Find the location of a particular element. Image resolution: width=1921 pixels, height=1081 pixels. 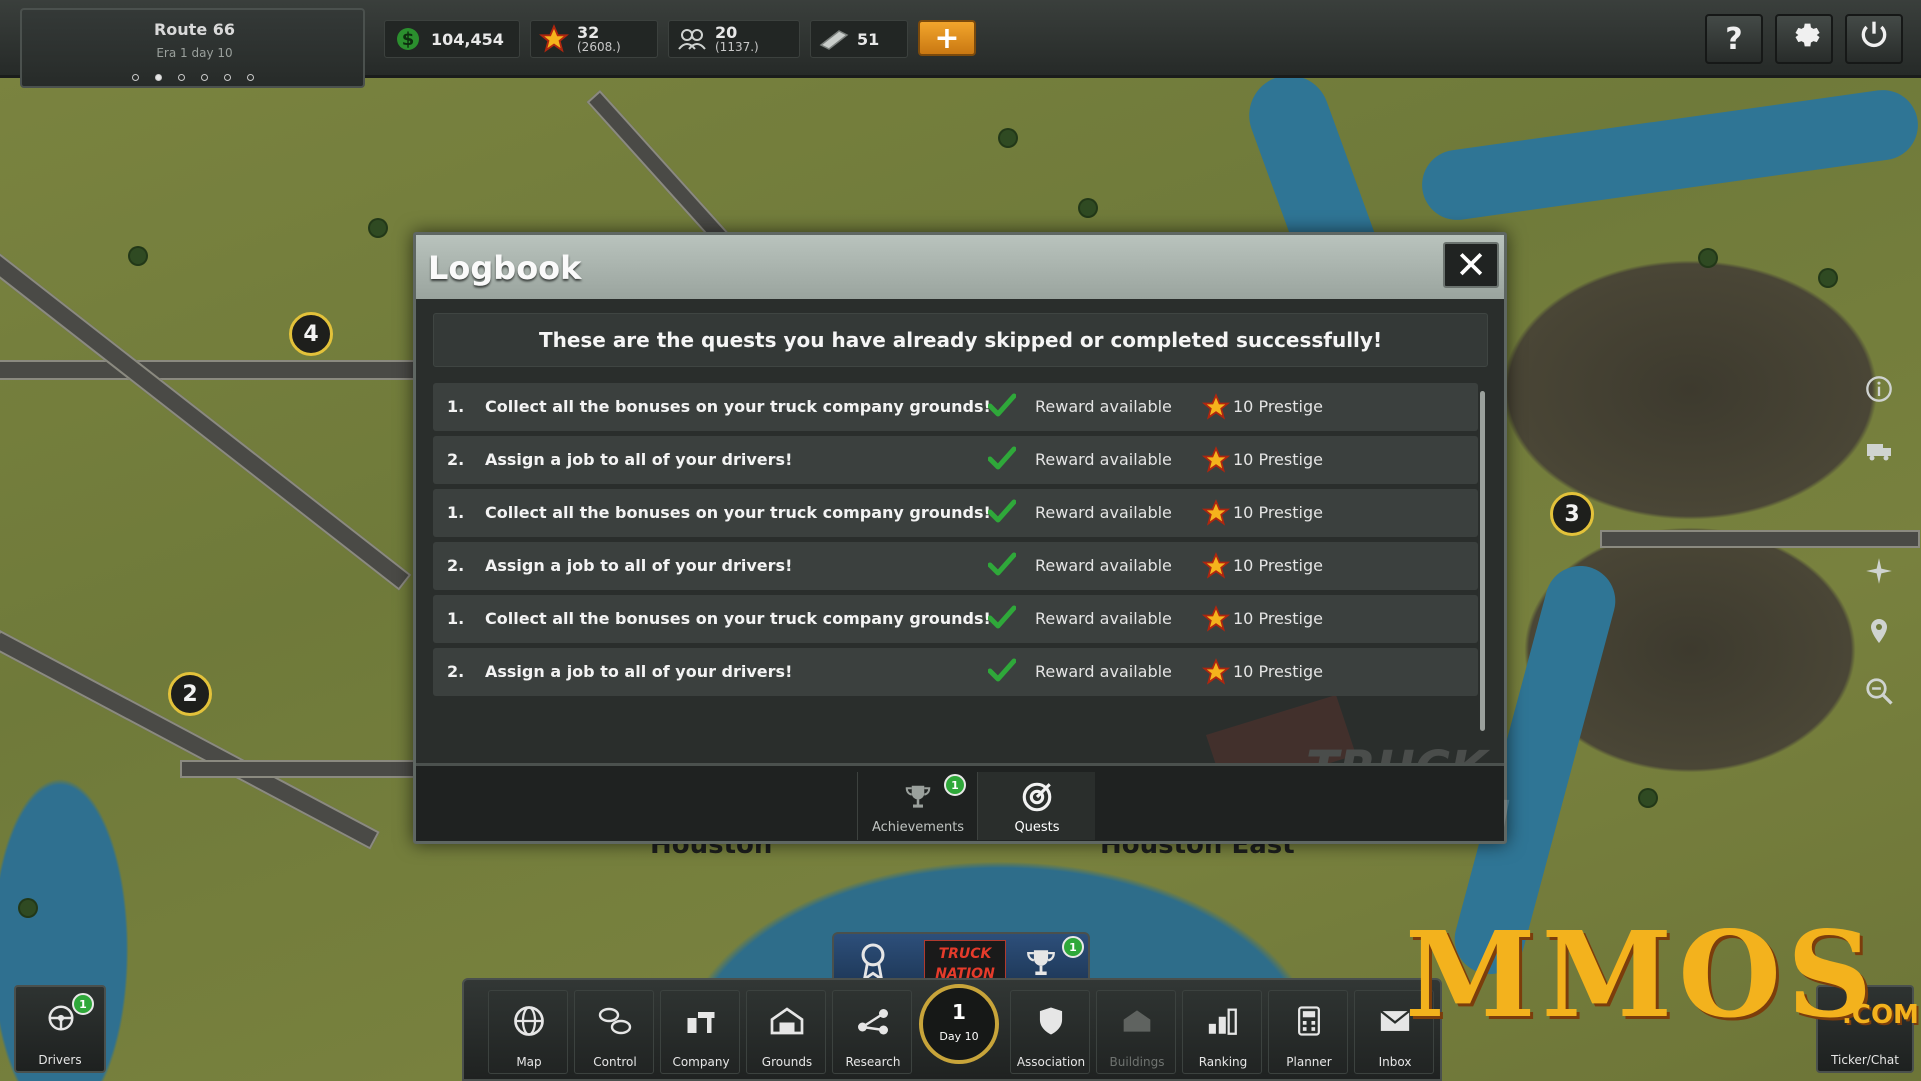

shield-icon is located at coordinates (1051, 1021).